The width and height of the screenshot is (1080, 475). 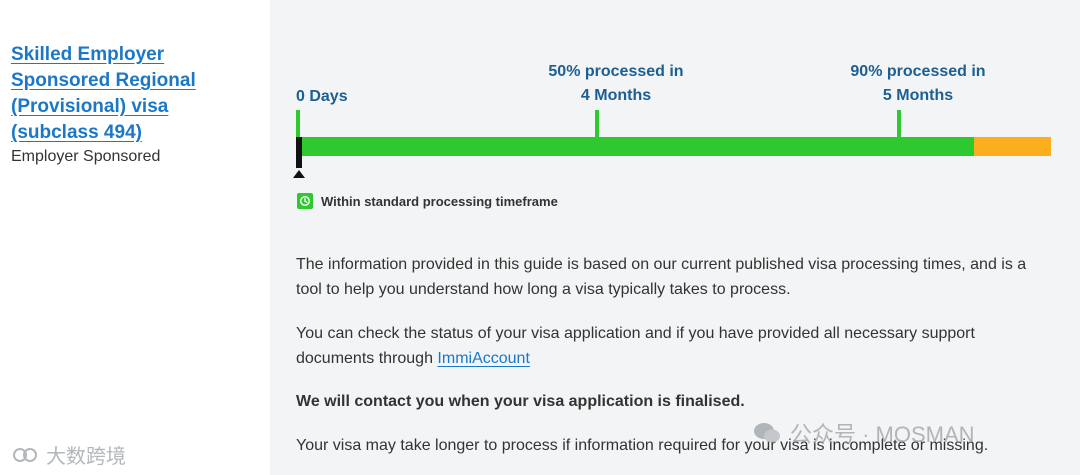 What do you see at coordinates (86, 156) in the screenshot?
I see `visa-category: Employer Sponsored` at bounding box center [86, 156].